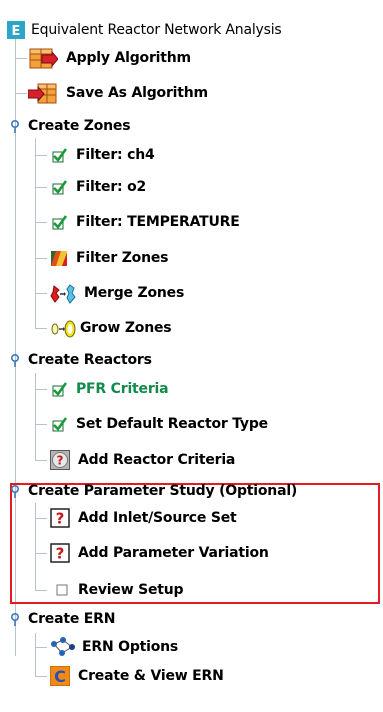 This screenshot has width=383, height=712. I want to click on tree-item-label: Filter: TEMPERATURE, so click(158, 222).